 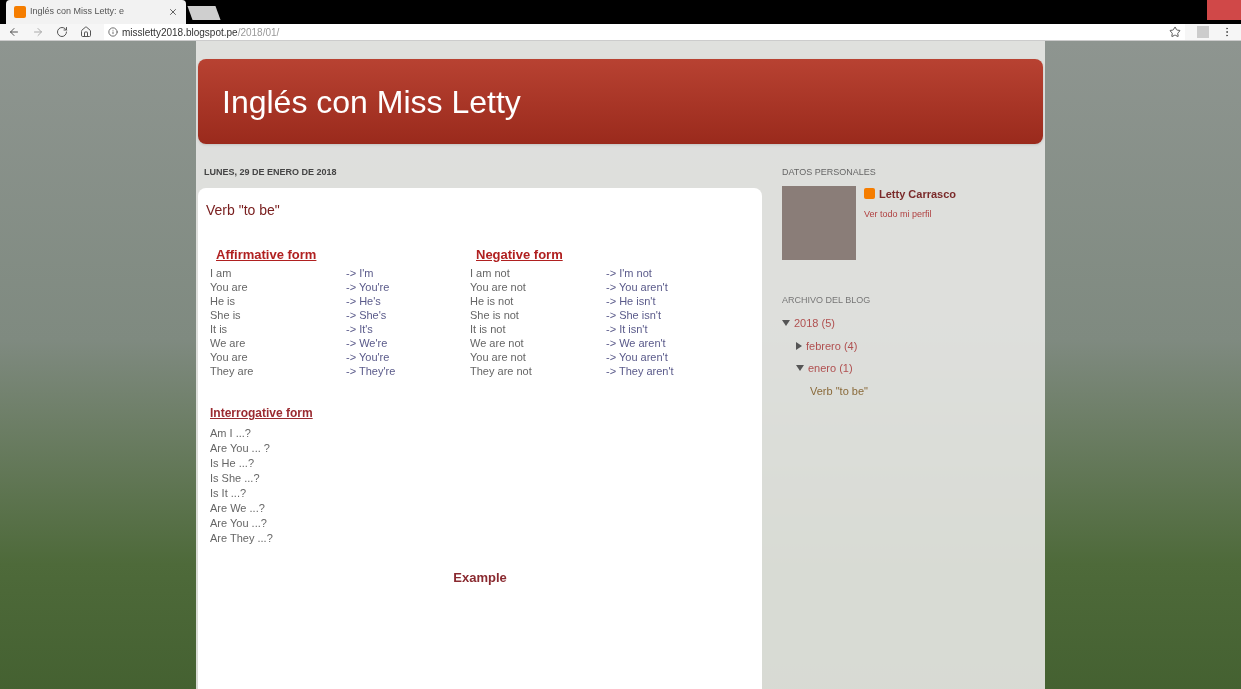 What do you see at coordinates (488, 329) in the screenshot?
I see `verb-form: It is not` at bounding box center [488, 329].